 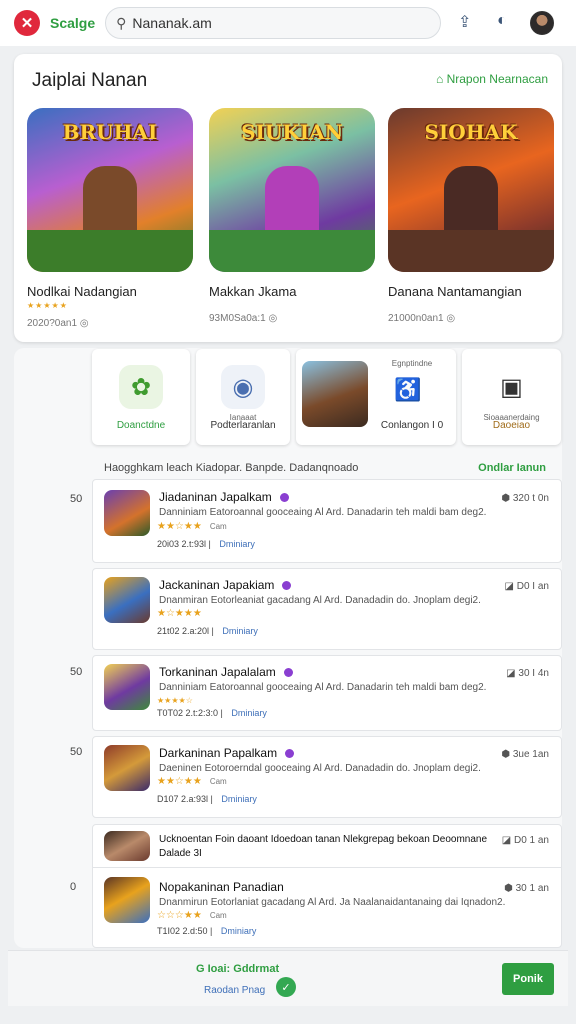 What do you see at coordinates (110, 190) in the screenshot?
I see `game-artwork: BRUHAI` at bounding box center [110, 190].